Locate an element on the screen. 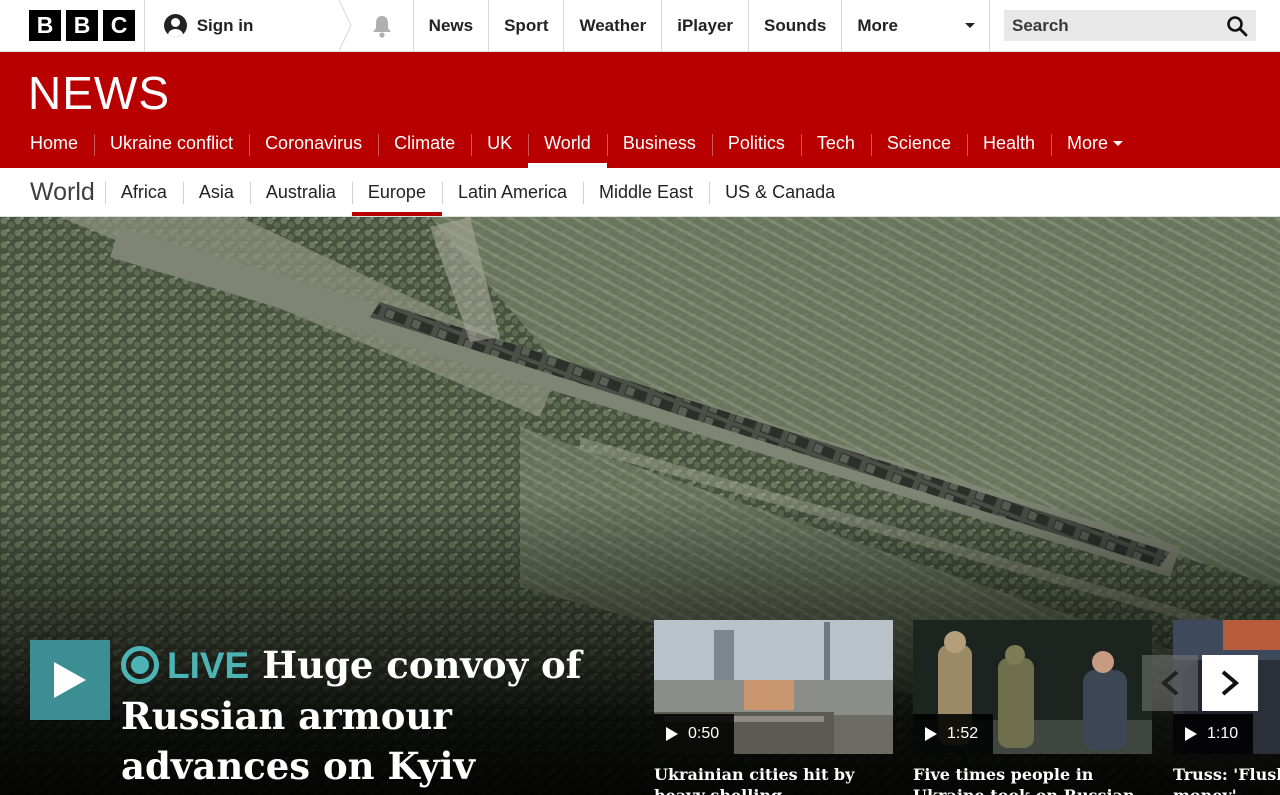 This screenshot has height=795, width=1280. news-nav-health: Health is located at coordinates (1008, 143).